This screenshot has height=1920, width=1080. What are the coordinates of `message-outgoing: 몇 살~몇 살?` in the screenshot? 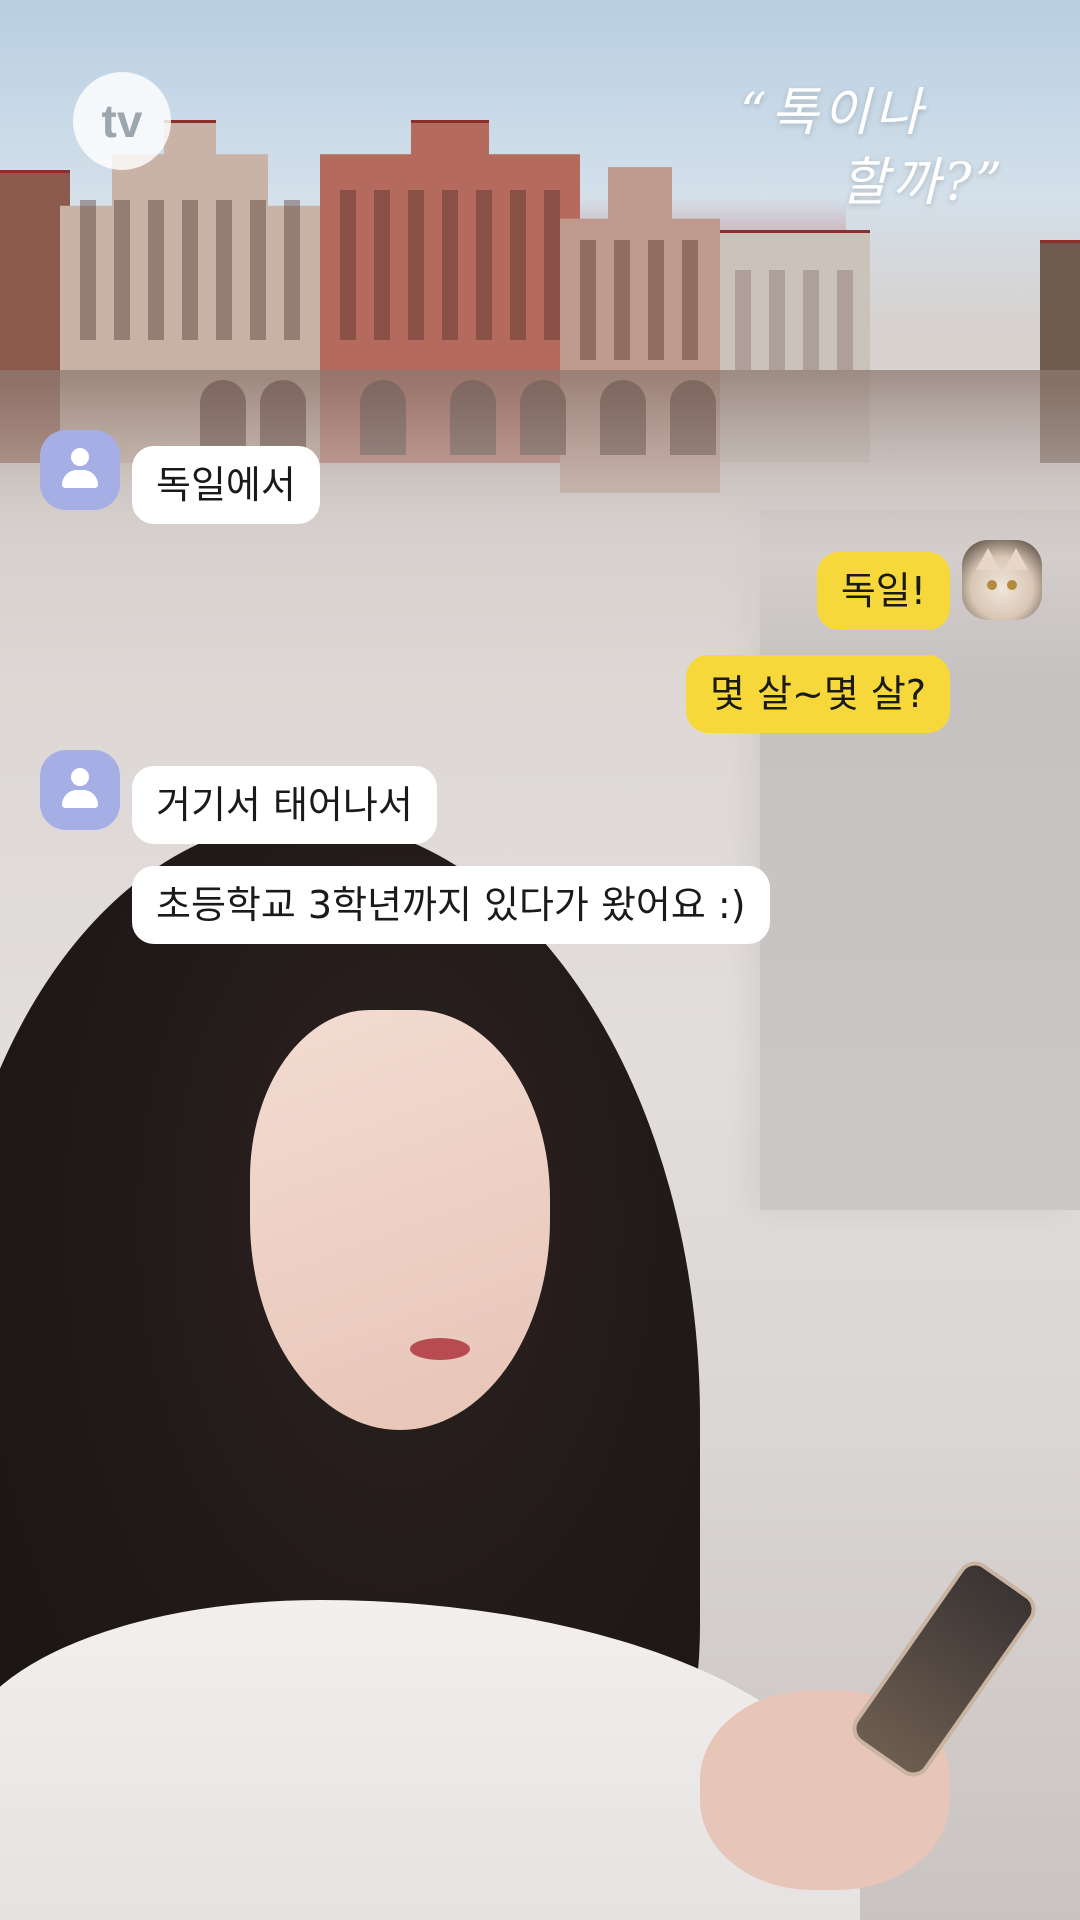 It's located at (817, 694).